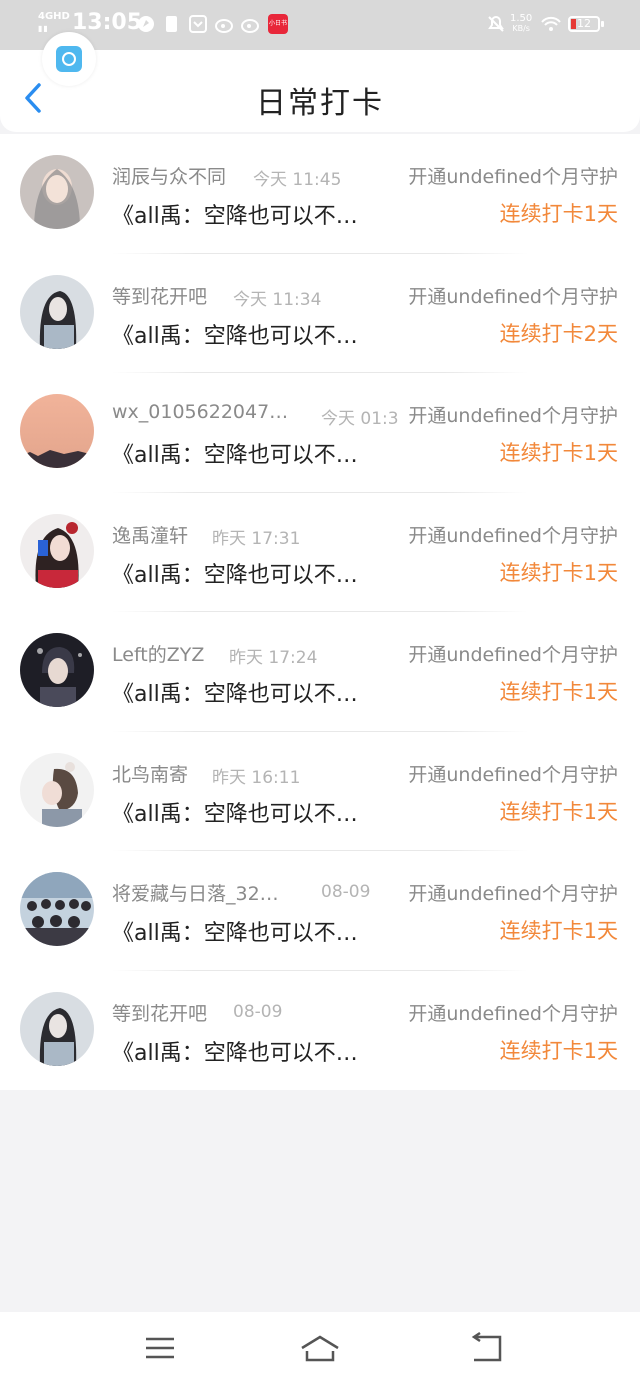 This screenshot has width=640, height=1387. Describe the element at coordinates (278, 24) in the screenshot. I see `xiaohongshu-icon: 小日书` at that location.